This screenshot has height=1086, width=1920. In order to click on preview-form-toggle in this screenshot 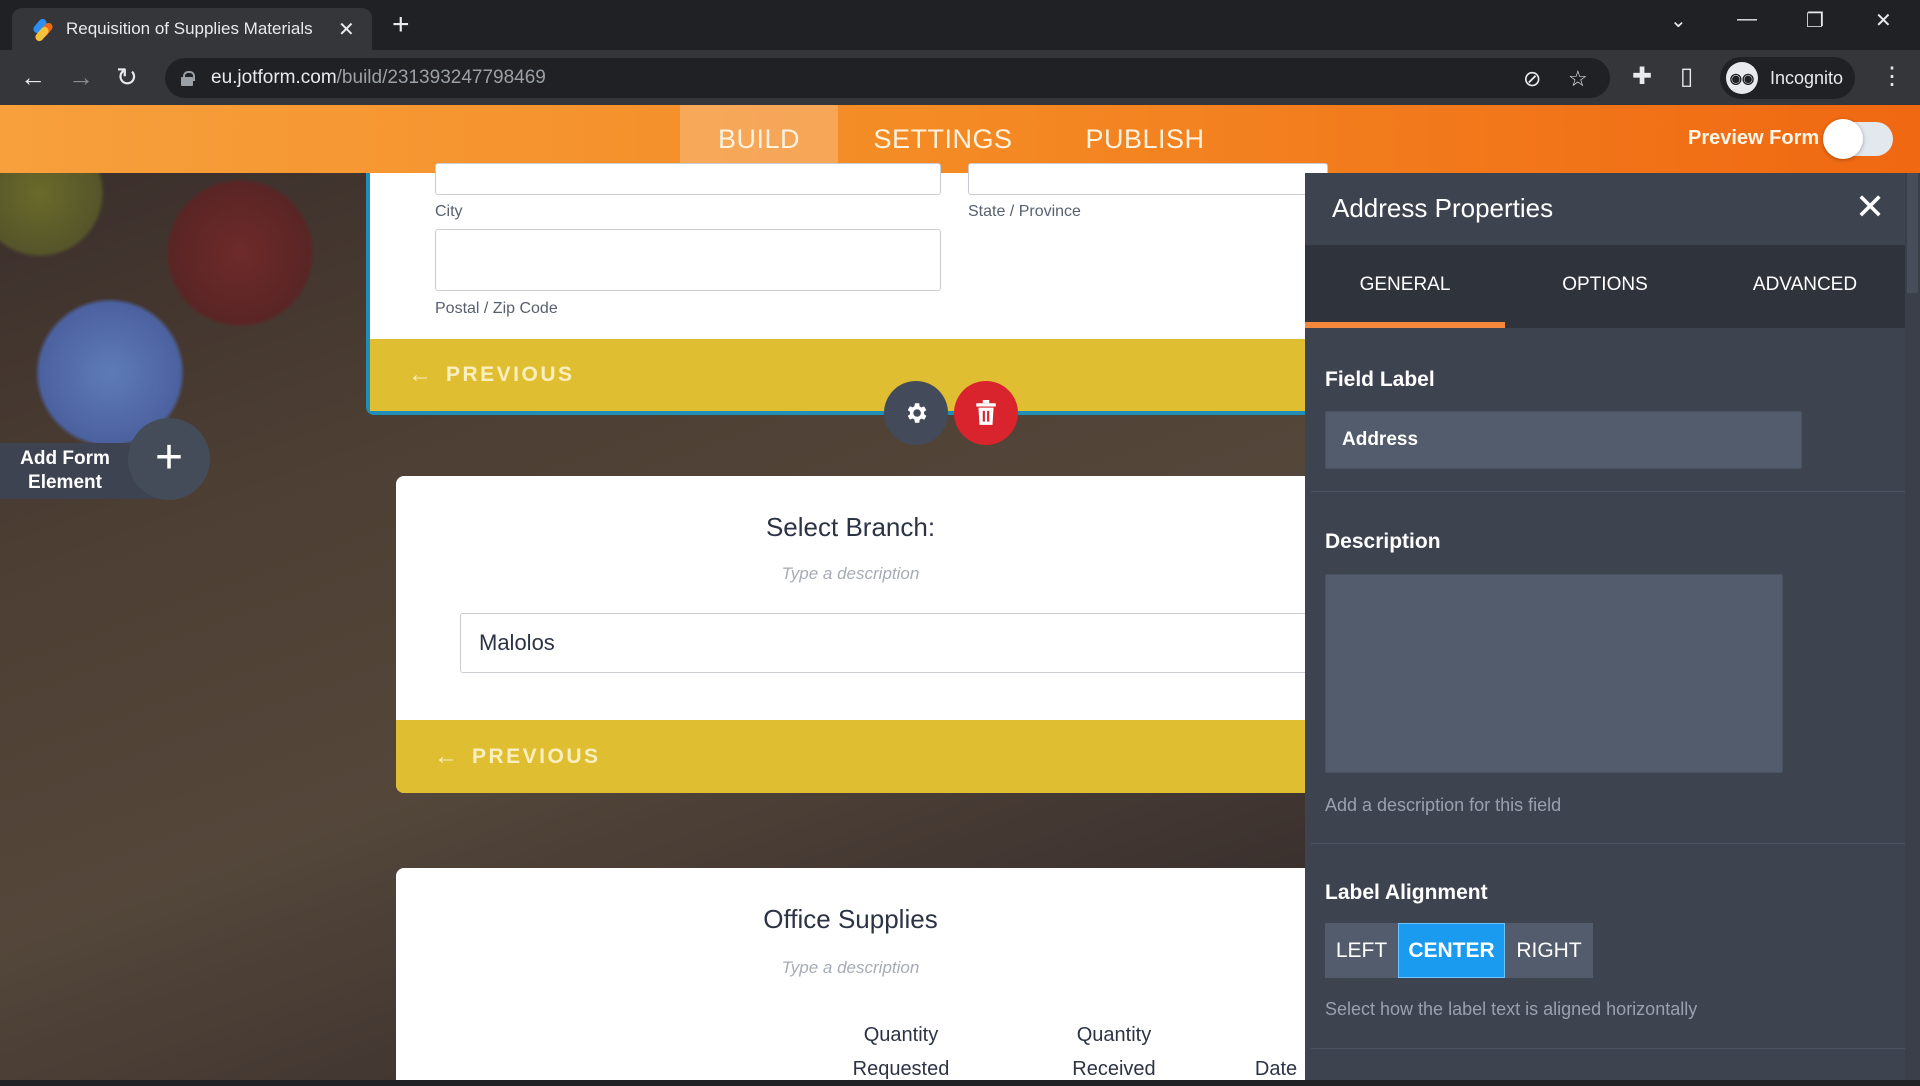, I will do `click(1858, 139)`.